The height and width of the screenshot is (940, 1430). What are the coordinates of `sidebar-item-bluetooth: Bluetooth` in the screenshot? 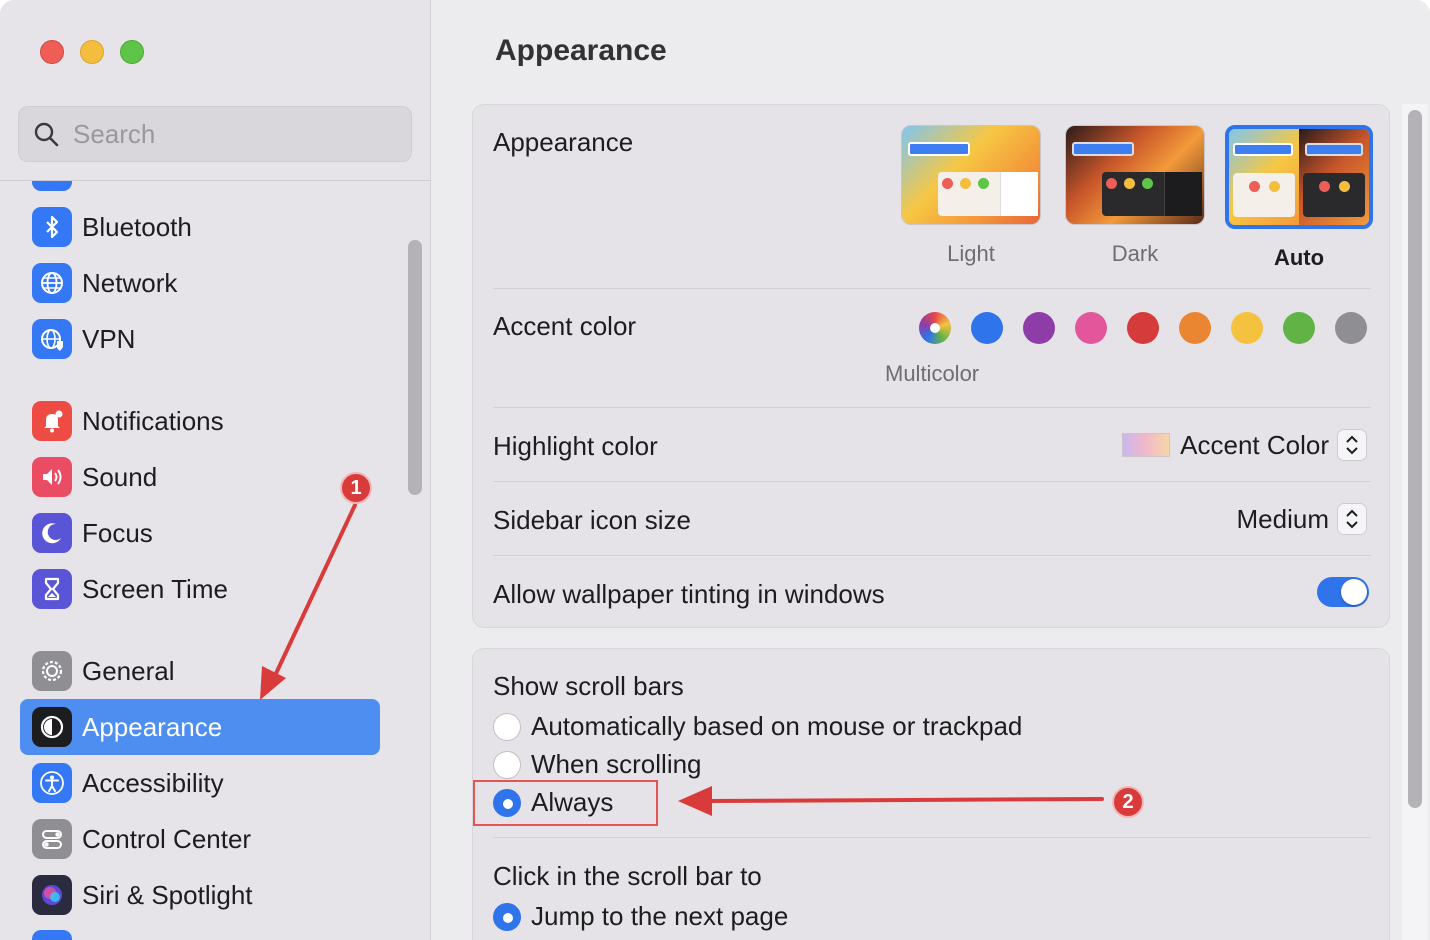 It's located at (200, 227).